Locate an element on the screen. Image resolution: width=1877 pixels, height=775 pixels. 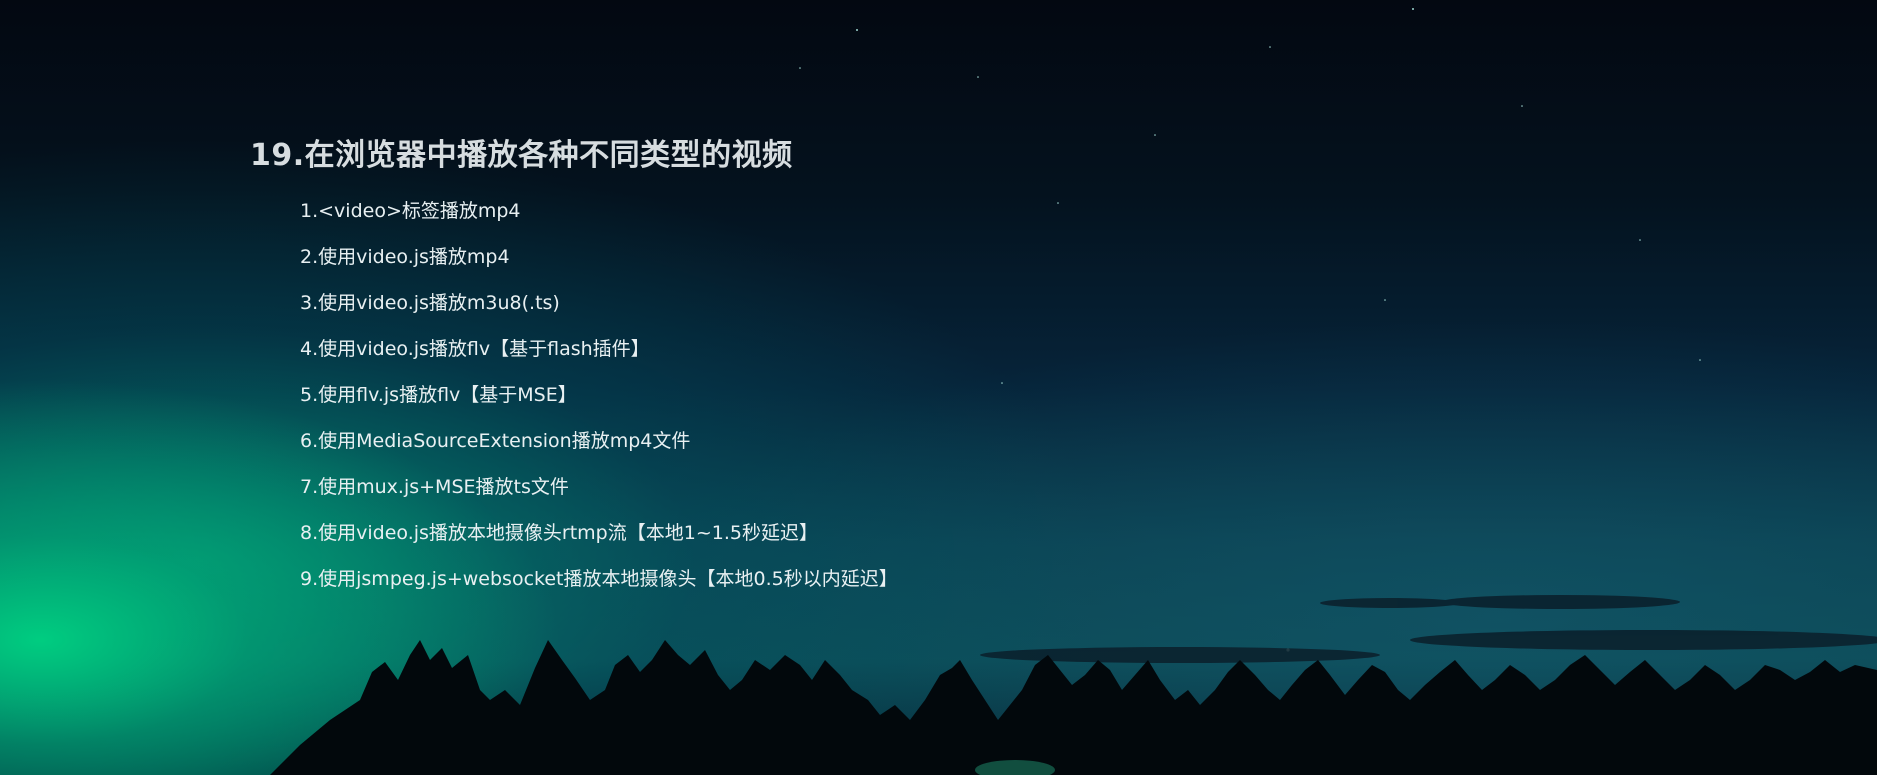
list-item: 8.使用video.js播放本地摄像头rtmp流【本地1~1.5秒延迟】 is located at coordinates (599, 533).